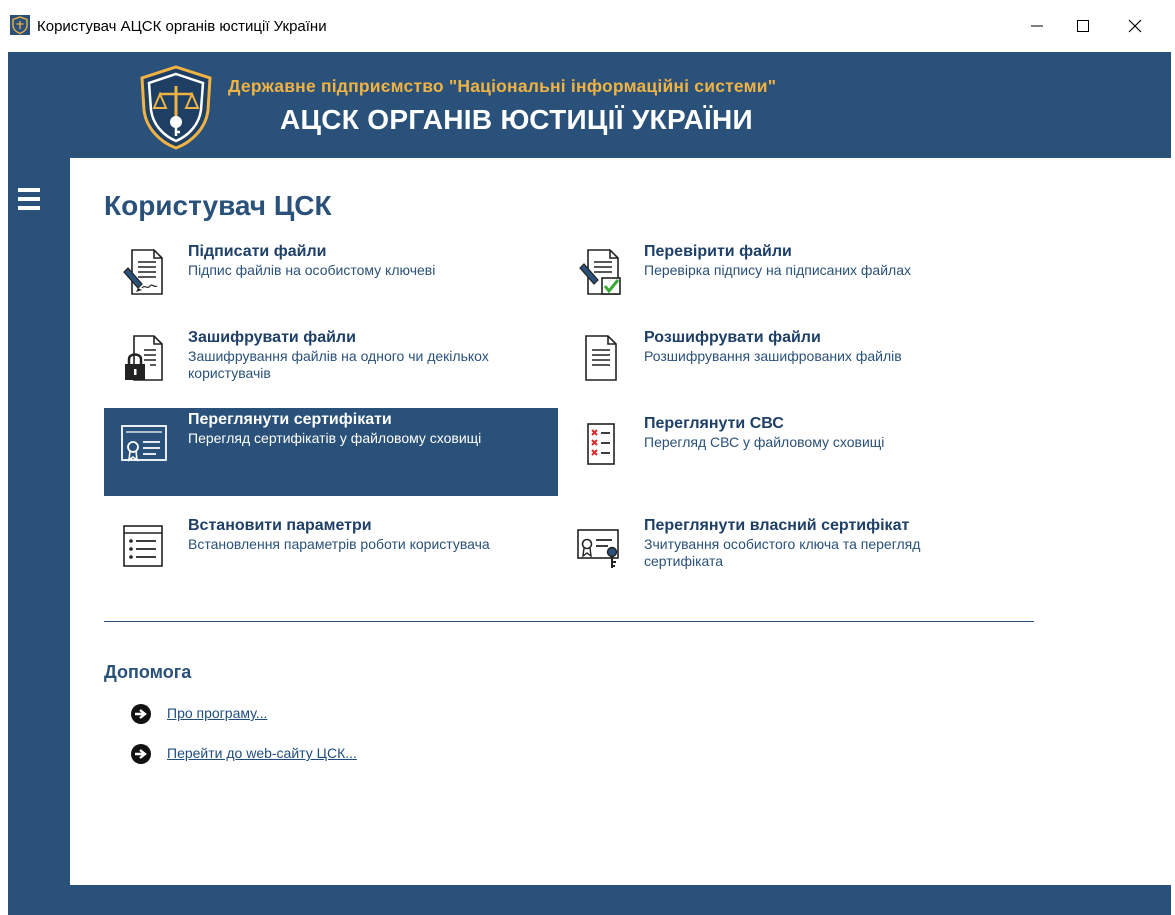 The width and height of the screenshot is (1175, 915). What do you see at coordinates (143, 272) in the screenshot?
I see `sign-document-icon` at bounding box center [143, 272].